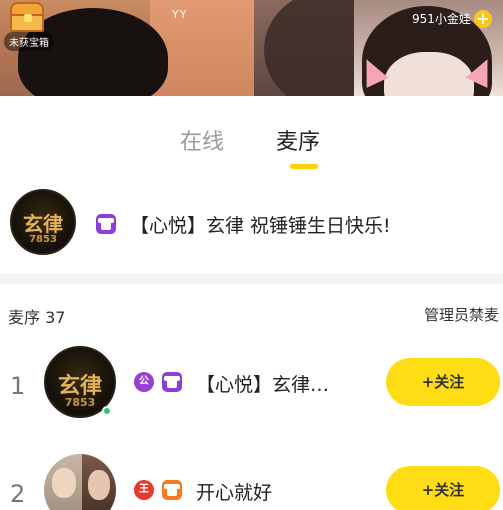  What do you see at coordinates (260, 226) in the screenshot?
I see `host-message: 【心悦】玄律 祝锤锤生日快乐!` at bounding box center [260, 226].